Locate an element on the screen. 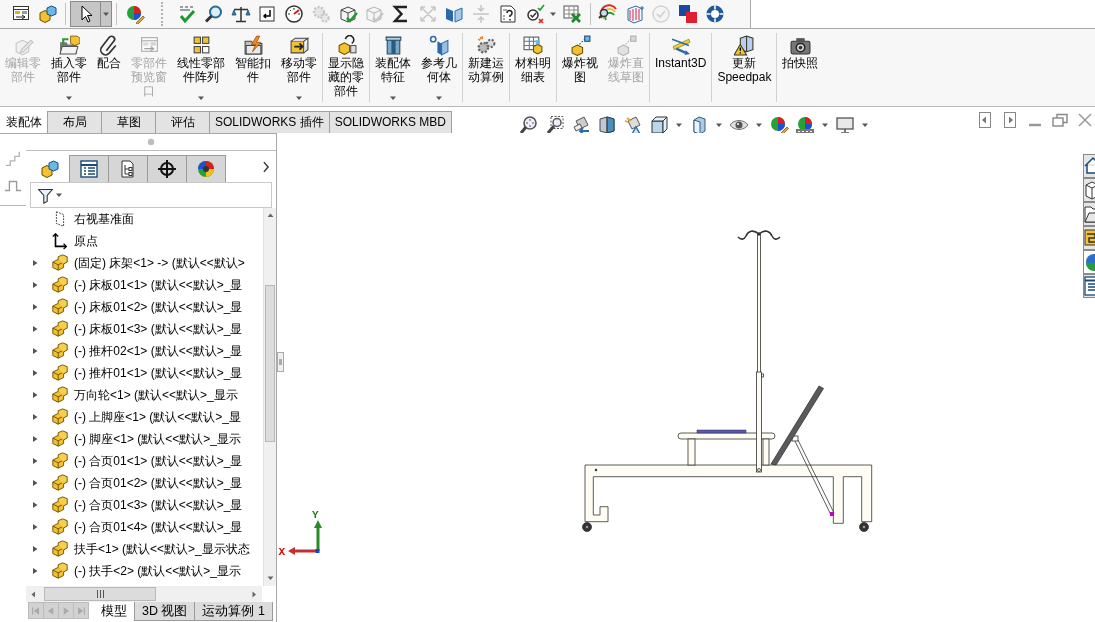  tree-item: (-) 脚座<1> (默认<<默认>_显示 is located at coordinates (158, 439).